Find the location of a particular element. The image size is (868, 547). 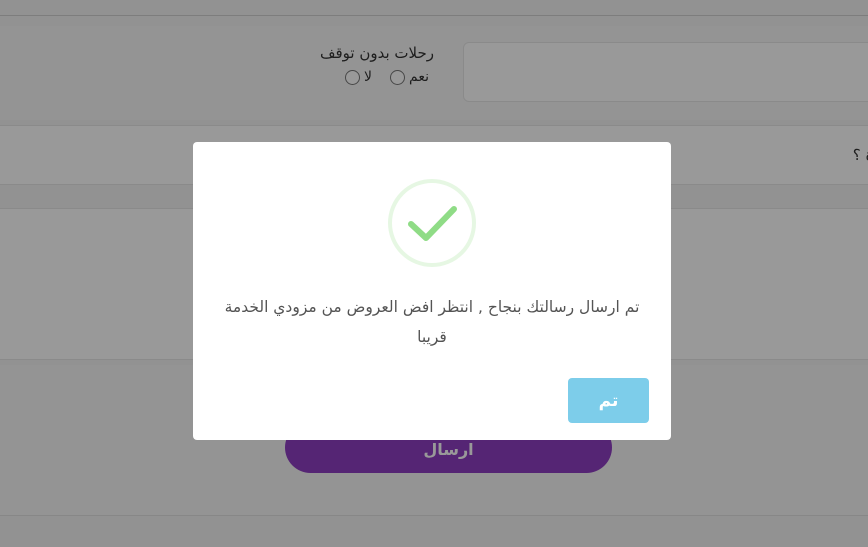

success-check-icon is located at coordinates (432, 223).